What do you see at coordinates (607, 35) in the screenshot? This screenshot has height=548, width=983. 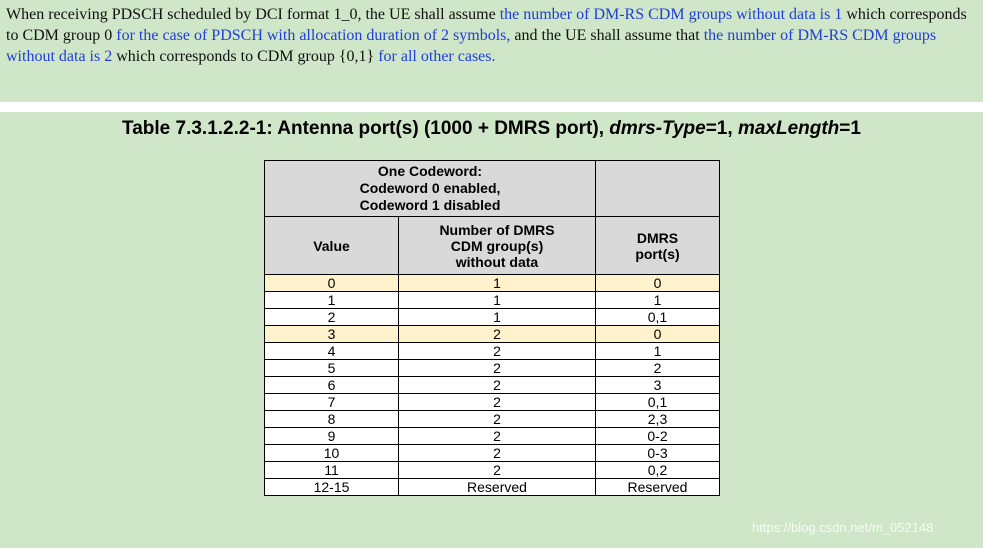 I see `paragraph-text: and the UE shall assume that` at bounding box center [607, 35].